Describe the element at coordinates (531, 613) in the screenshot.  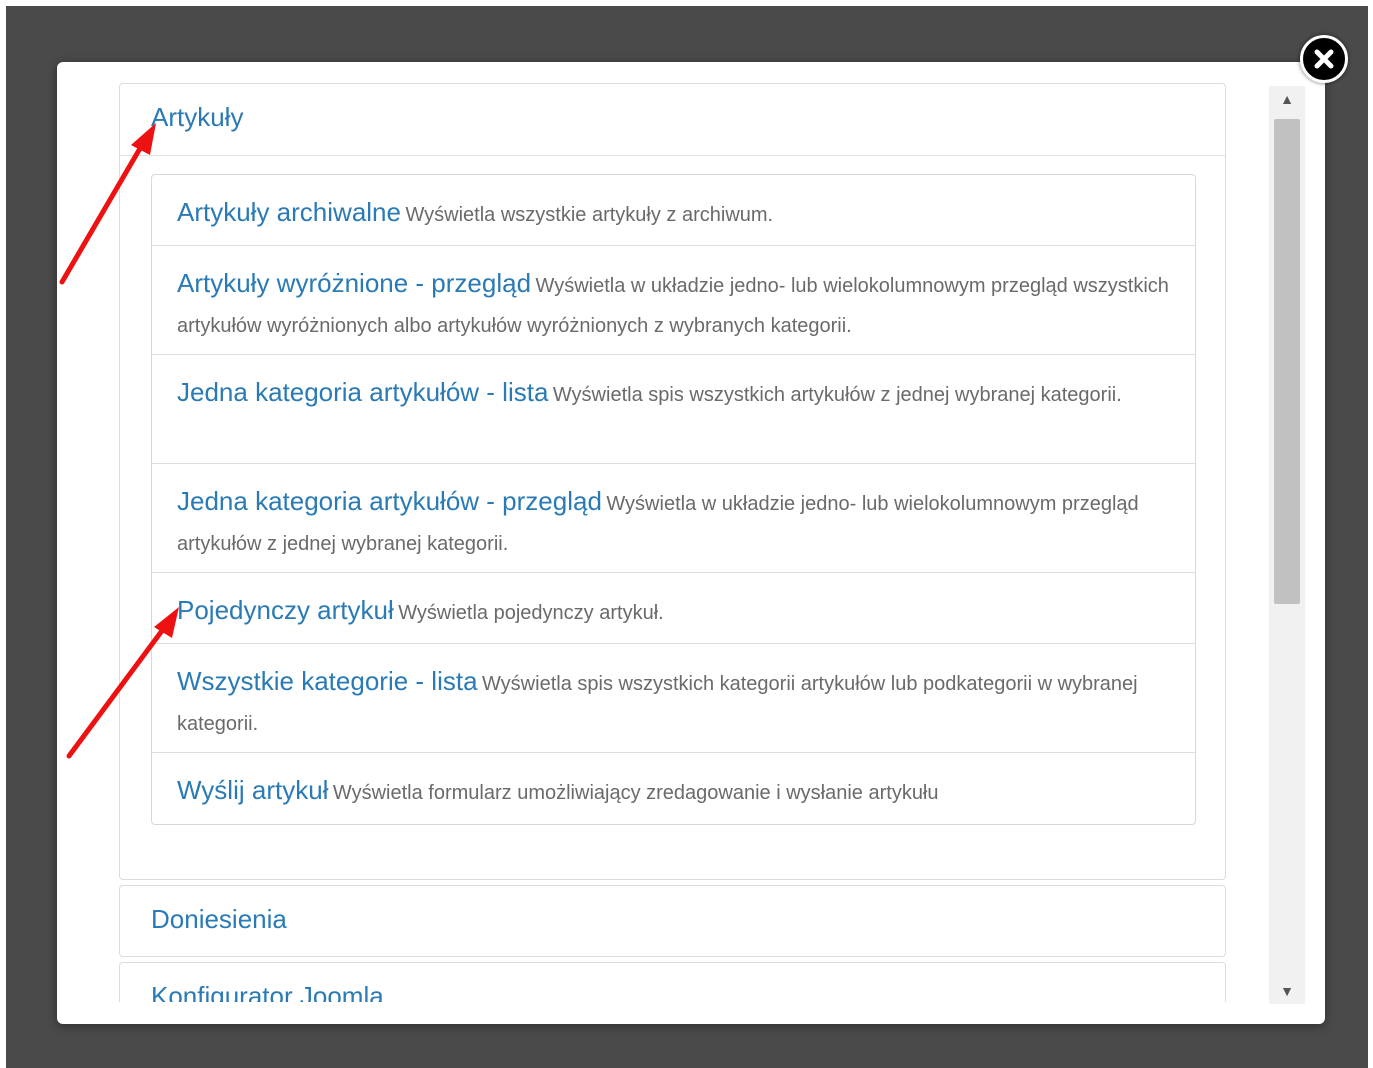
I see `item-description: Wyświetla pojedynczy artykuł.` at that location.